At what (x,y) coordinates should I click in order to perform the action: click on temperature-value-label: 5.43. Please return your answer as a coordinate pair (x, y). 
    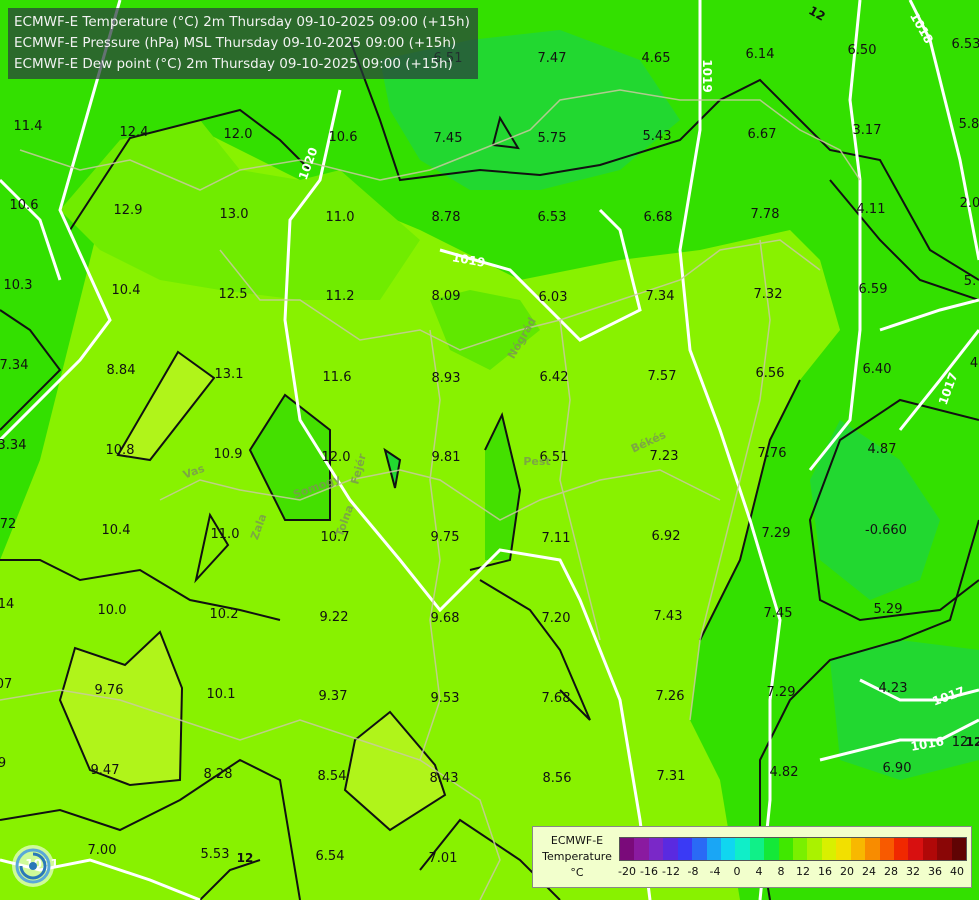
    Looking at the image, I should click on (657, 136).